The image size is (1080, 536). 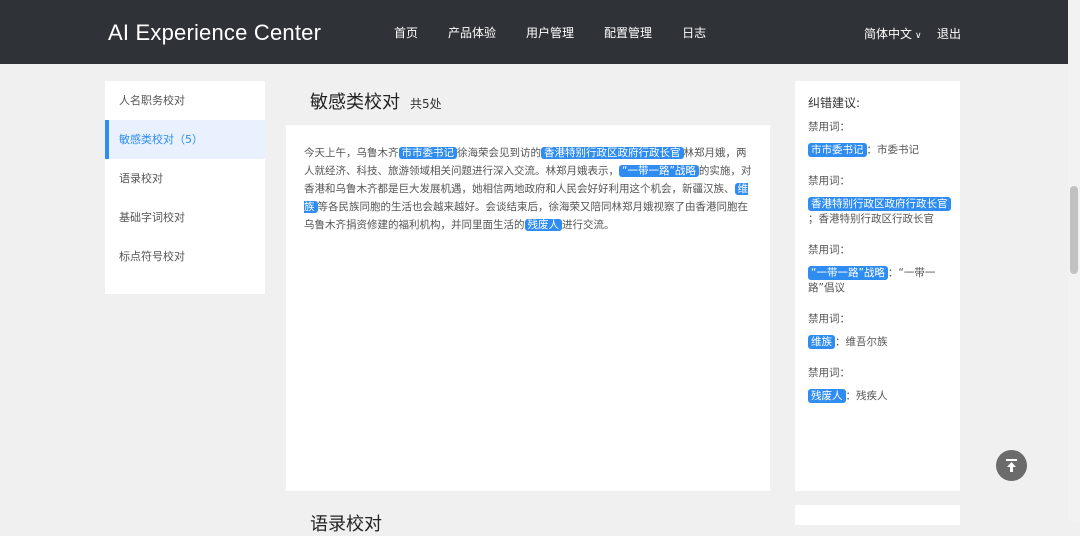 I want to click on suggestion-item: 市市委书记 ：市委书记, so click(x=883, y=150).